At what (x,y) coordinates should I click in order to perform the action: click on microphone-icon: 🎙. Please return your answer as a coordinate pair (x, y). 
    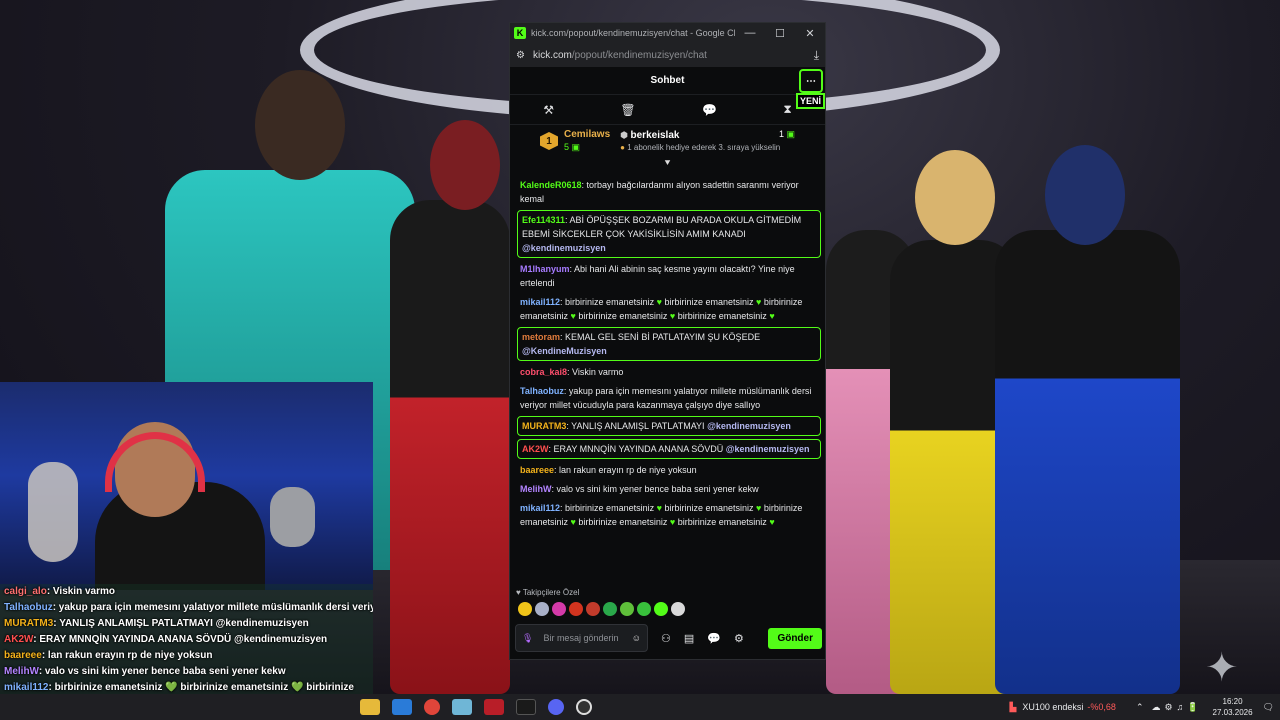
    Looking at the image, I should click on (527, 638).